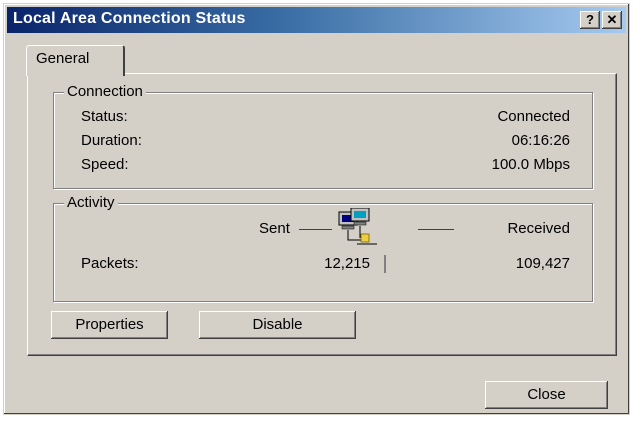 The image size is (642, 421). What do you see at coordinates (315, 229) in the screenshot?
I see `sent-line` at bounding box center [315, 229].